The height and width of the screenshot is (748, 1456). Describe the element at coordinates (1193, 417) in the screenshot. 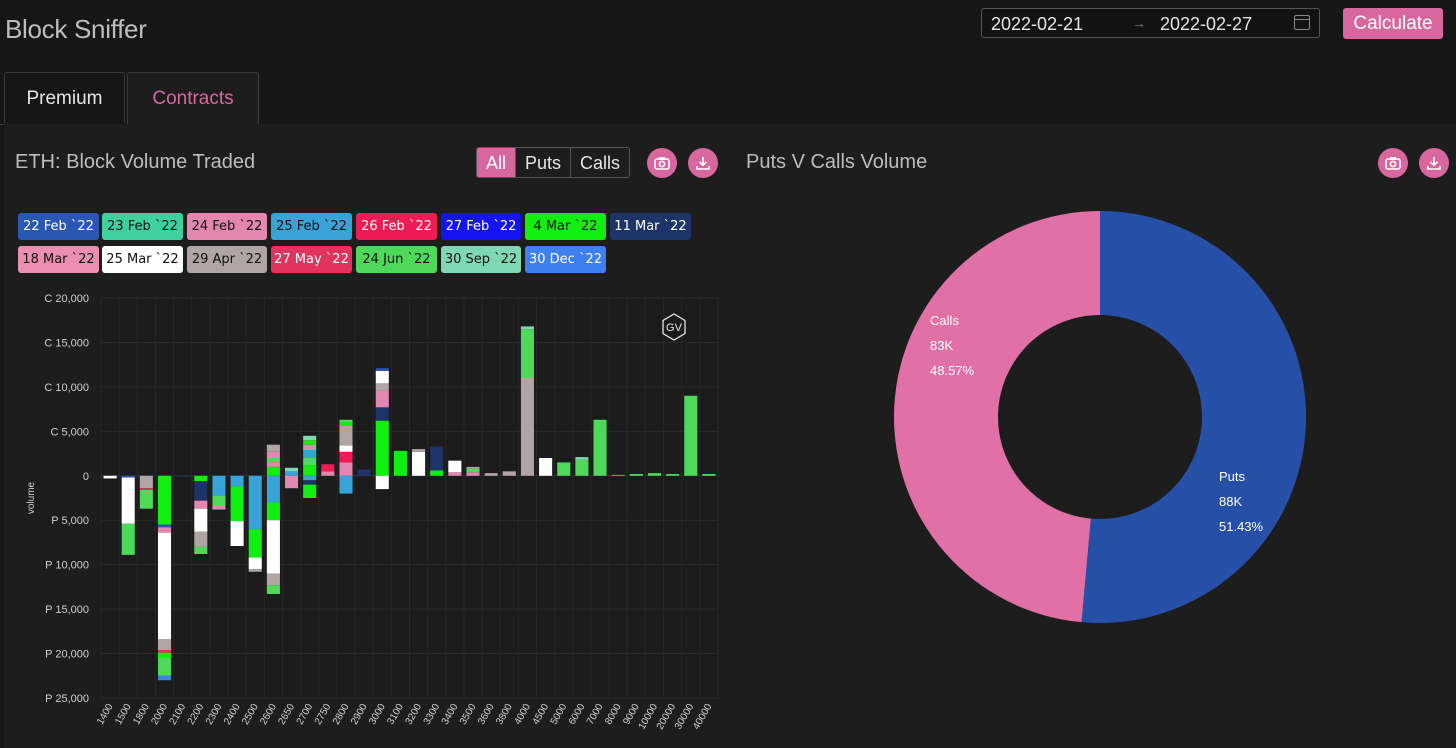

I see `donut-slice-puts` at that location.